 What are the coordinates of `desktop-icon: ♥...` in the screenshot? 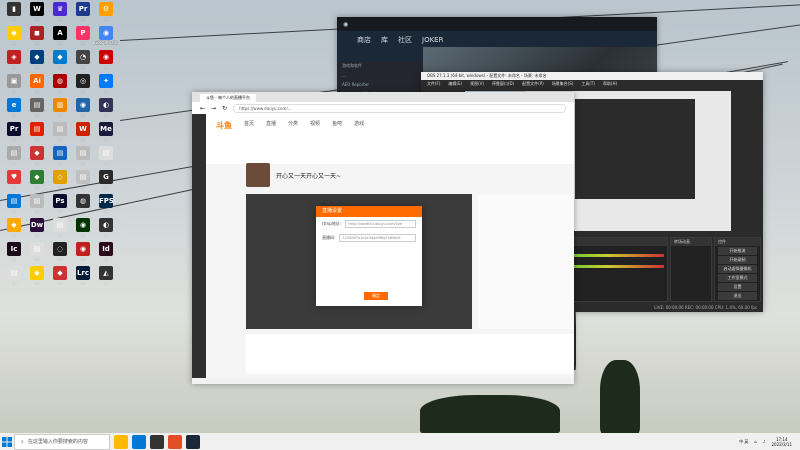 It's located at (14, 179).